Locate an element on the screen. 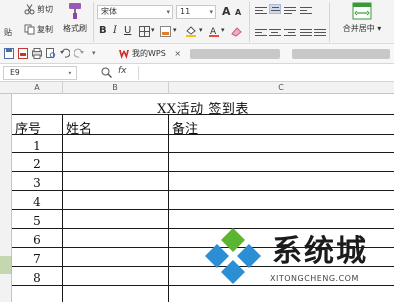 The height and width of the screenshot is (302, 394). redo-icon is located at coordinates (79, 53).